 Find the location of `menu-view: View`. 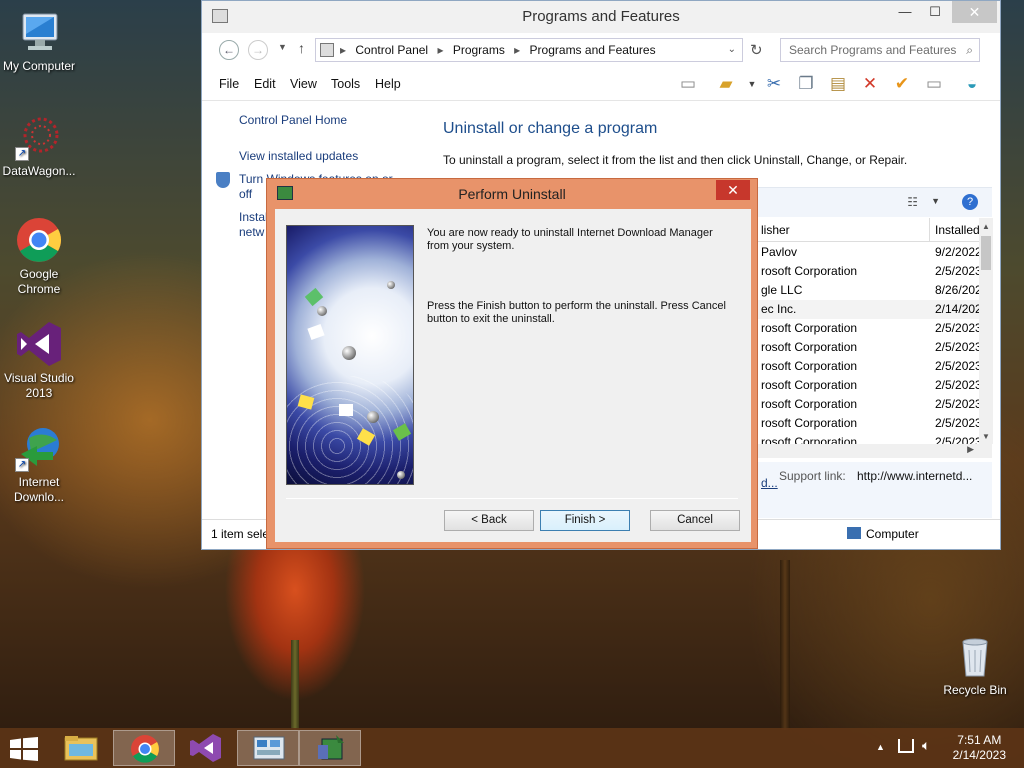

menu-view: View is located at coordinates (303, 84).